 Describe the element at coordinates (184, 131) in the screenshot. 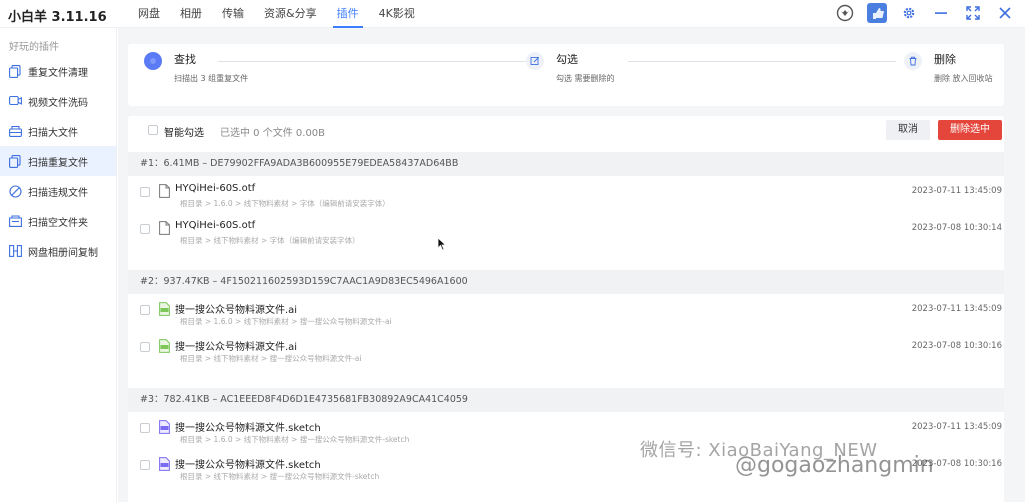

I see `smart-select-label: 智能勾选` at that location.